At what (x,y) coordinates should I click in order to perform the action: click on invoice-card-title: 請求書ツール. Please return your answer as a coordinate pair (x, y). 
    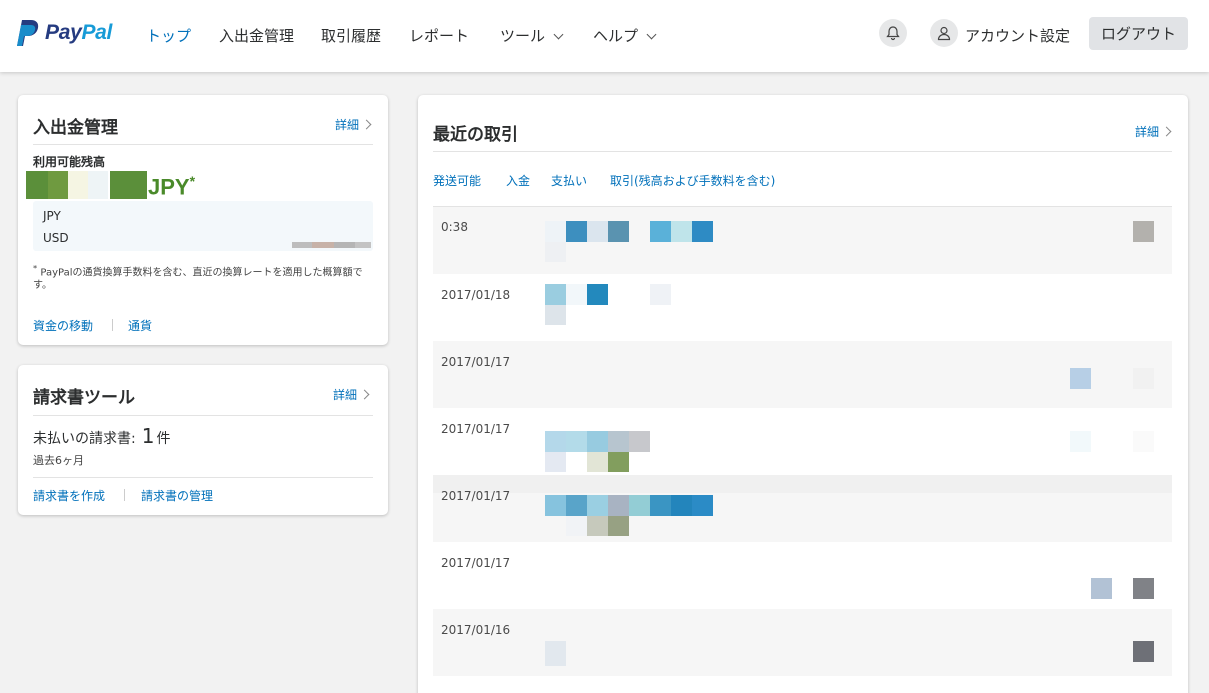
    Looking at the image, I should click on (84, 398).